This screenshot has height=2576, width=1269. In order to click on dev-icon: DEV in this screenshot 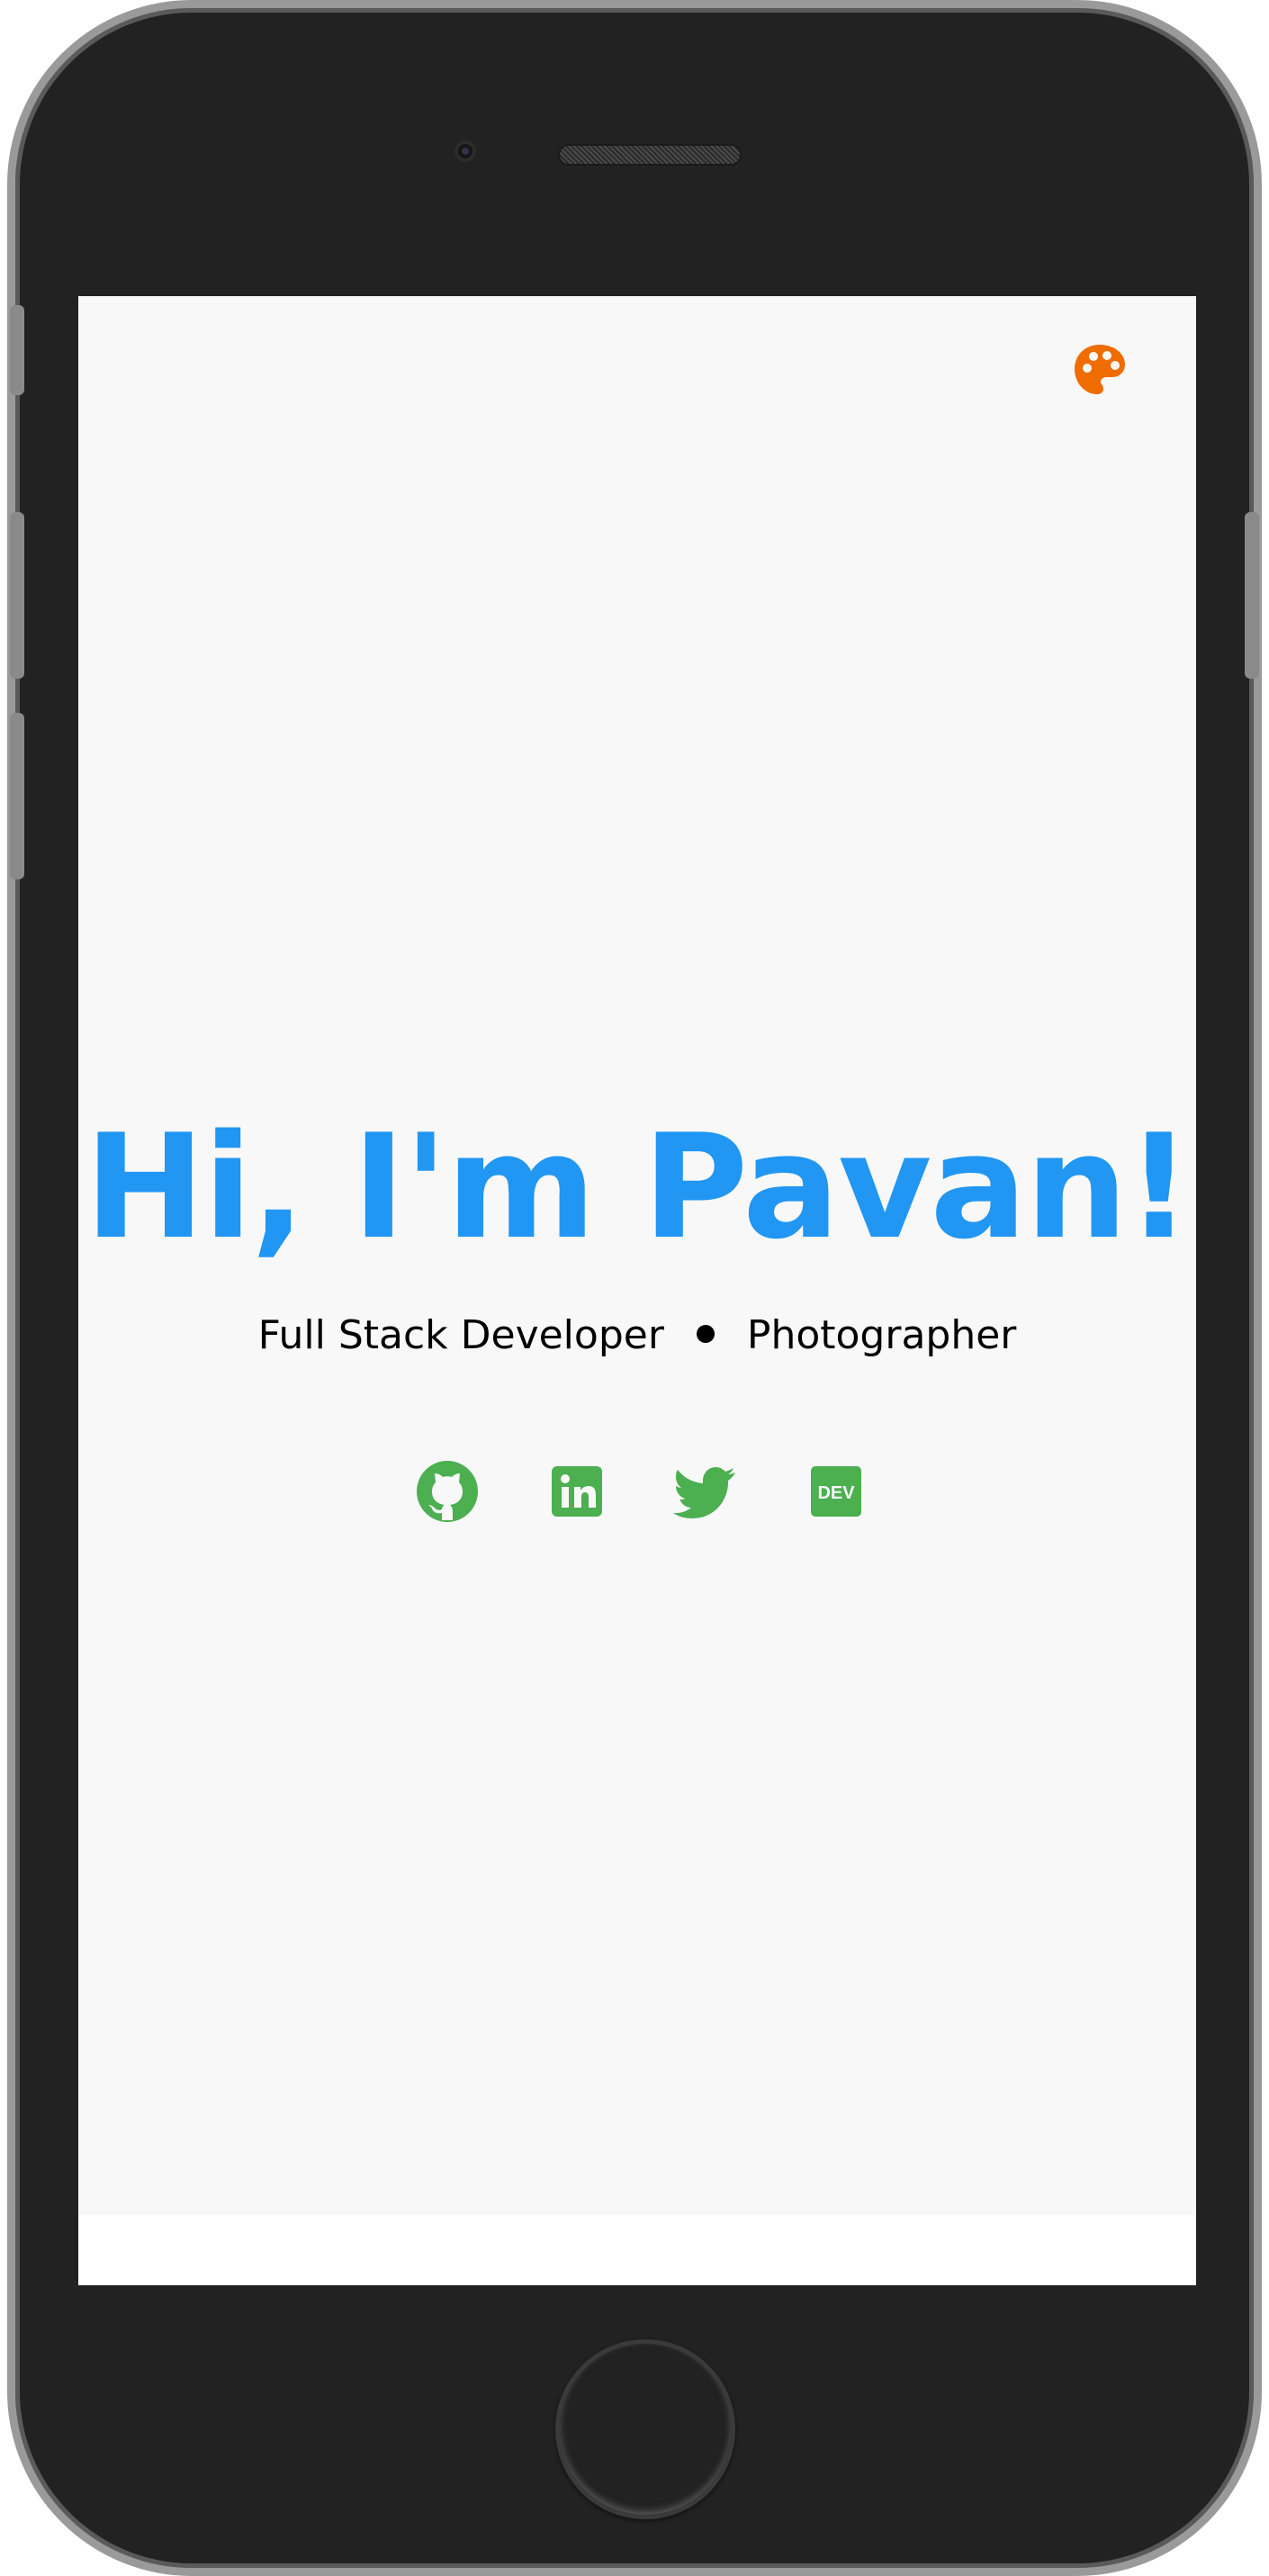, I will do `click(836, 1491)`.